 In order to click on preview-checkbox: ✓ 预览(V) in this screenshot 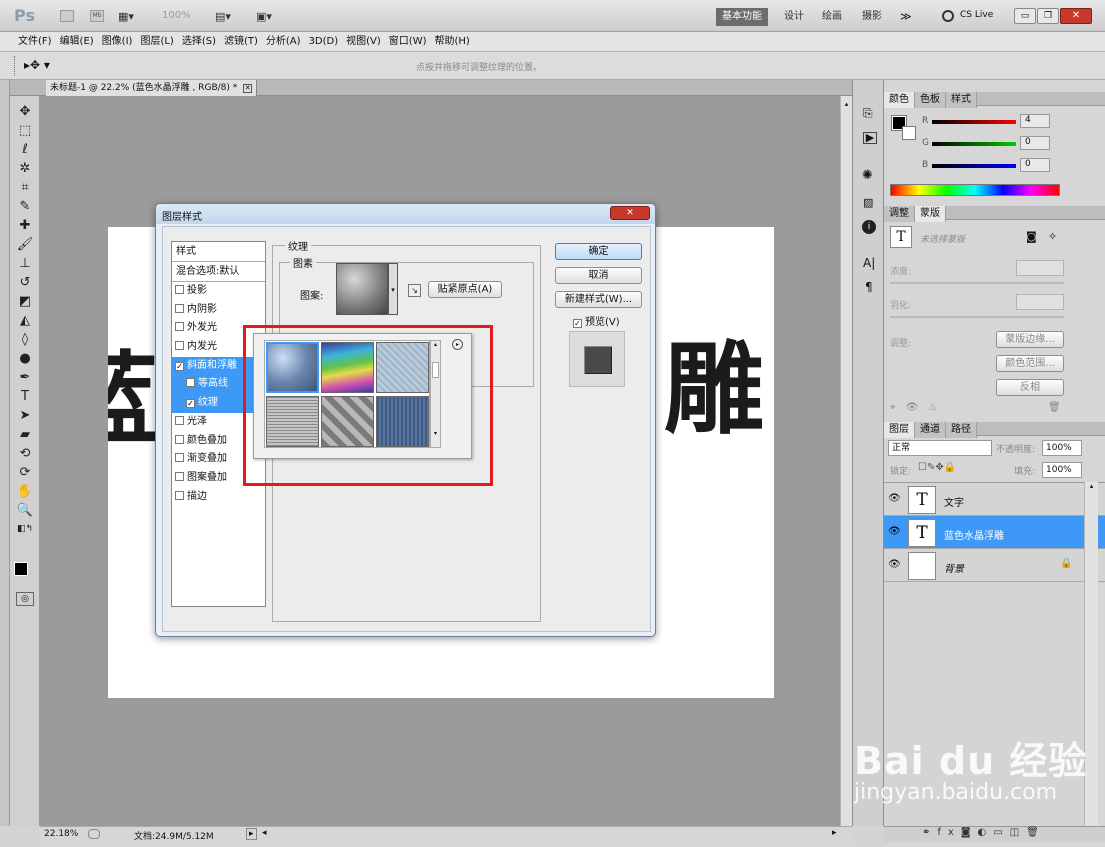, I will do `click(596, 320)`.